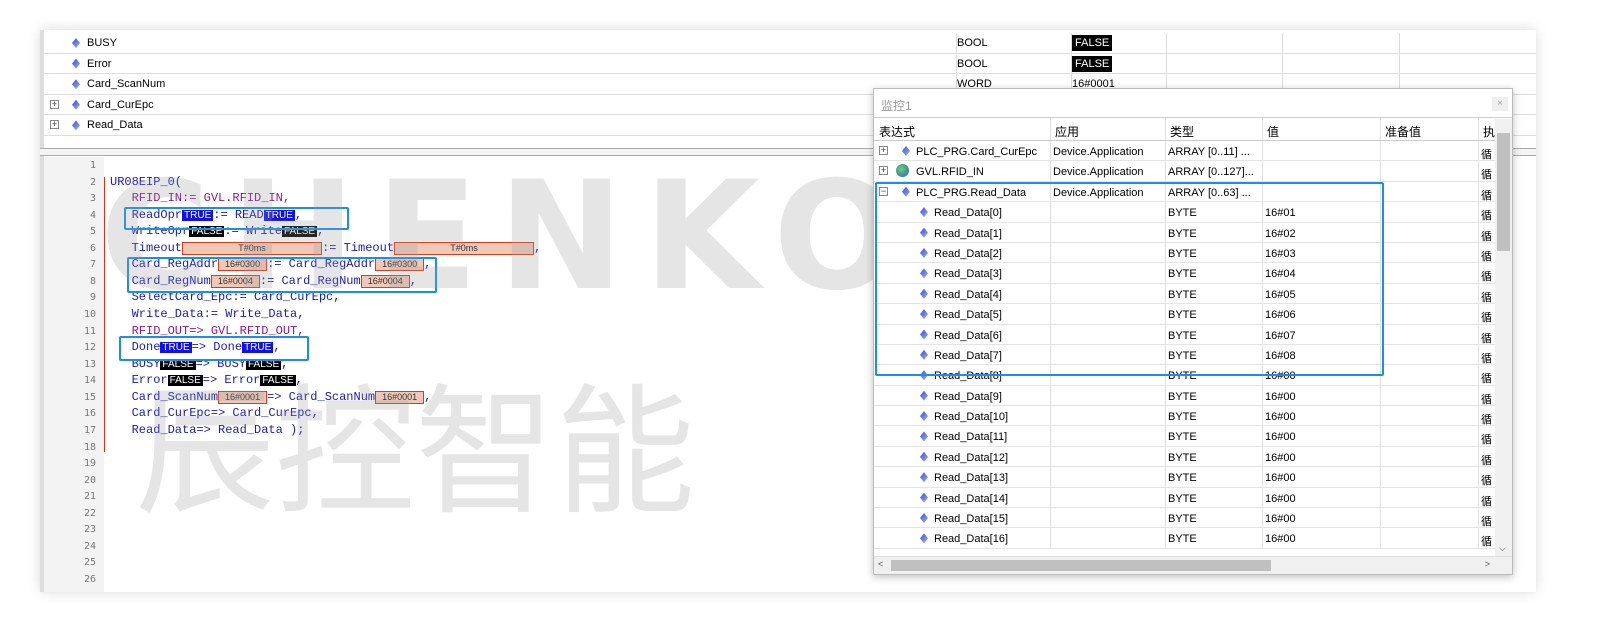  What do you see at coordinates (115, 125) in the screenshot?
I see `variable-name: Read_Data` at bounding box center [115, 125].